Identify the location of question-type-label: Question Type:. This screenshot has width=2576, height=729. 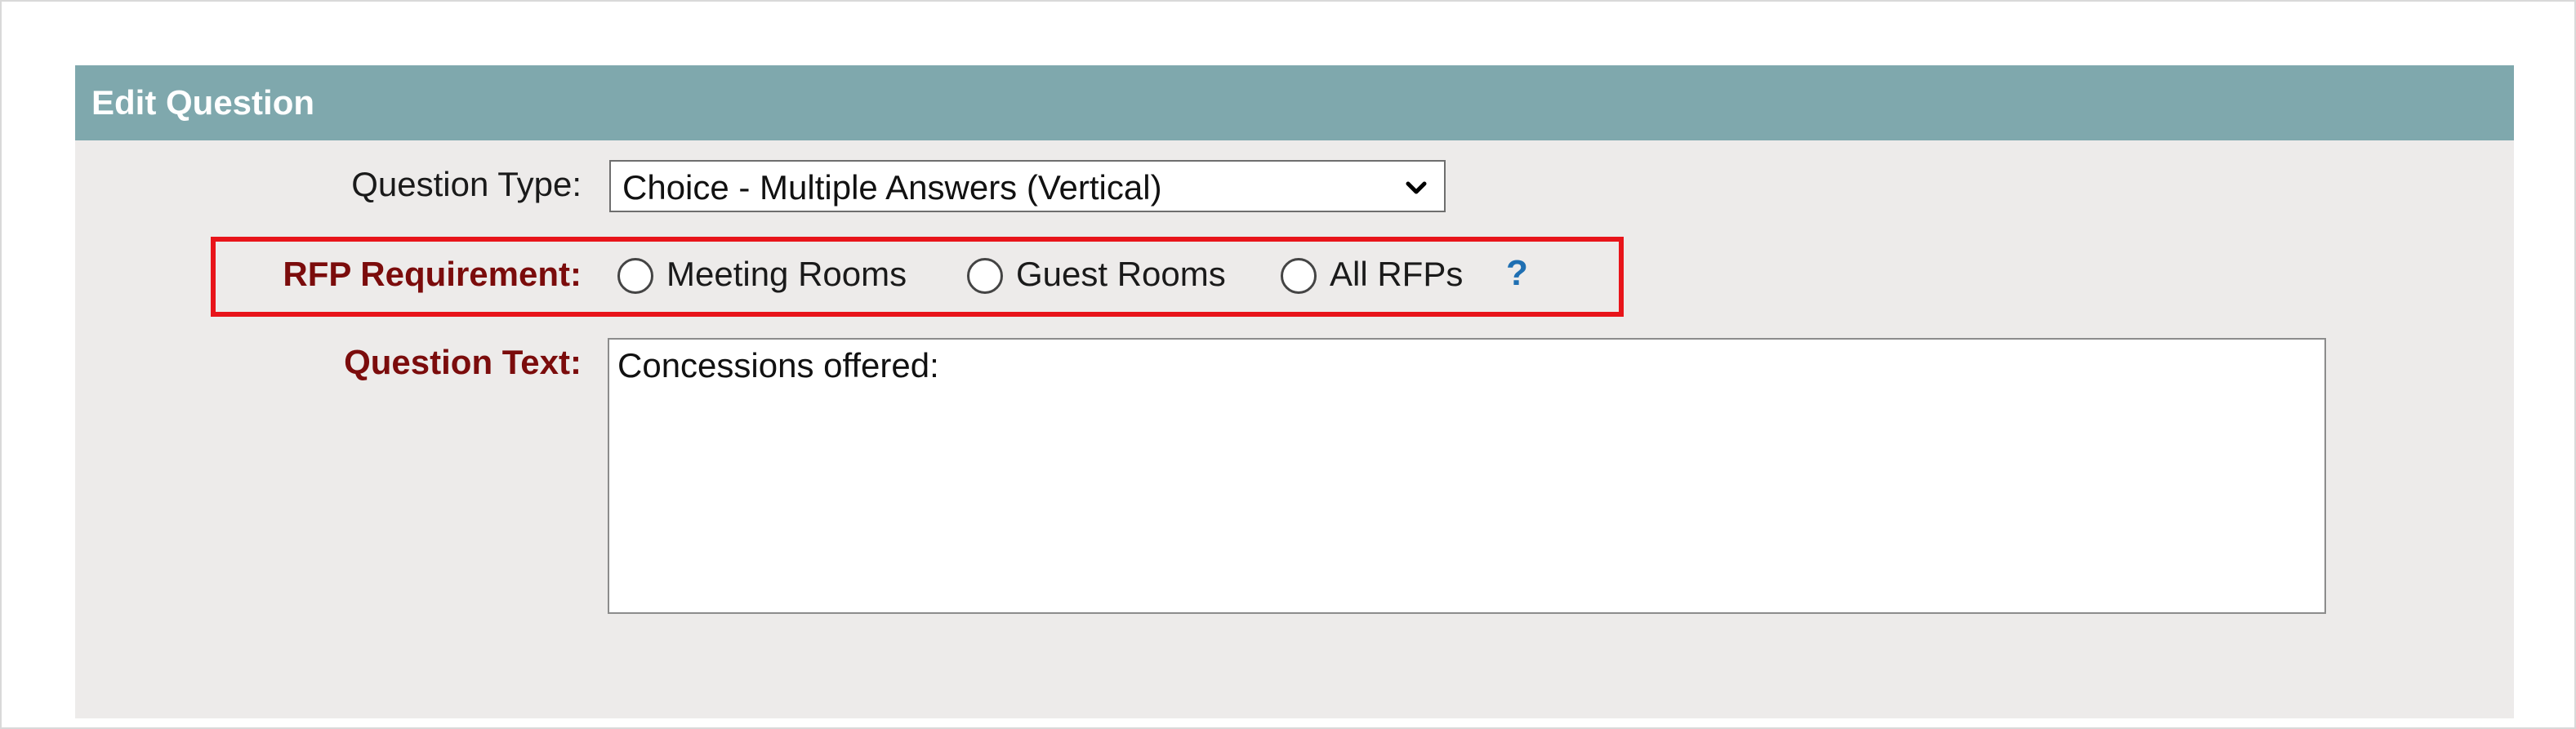
(466, 184).